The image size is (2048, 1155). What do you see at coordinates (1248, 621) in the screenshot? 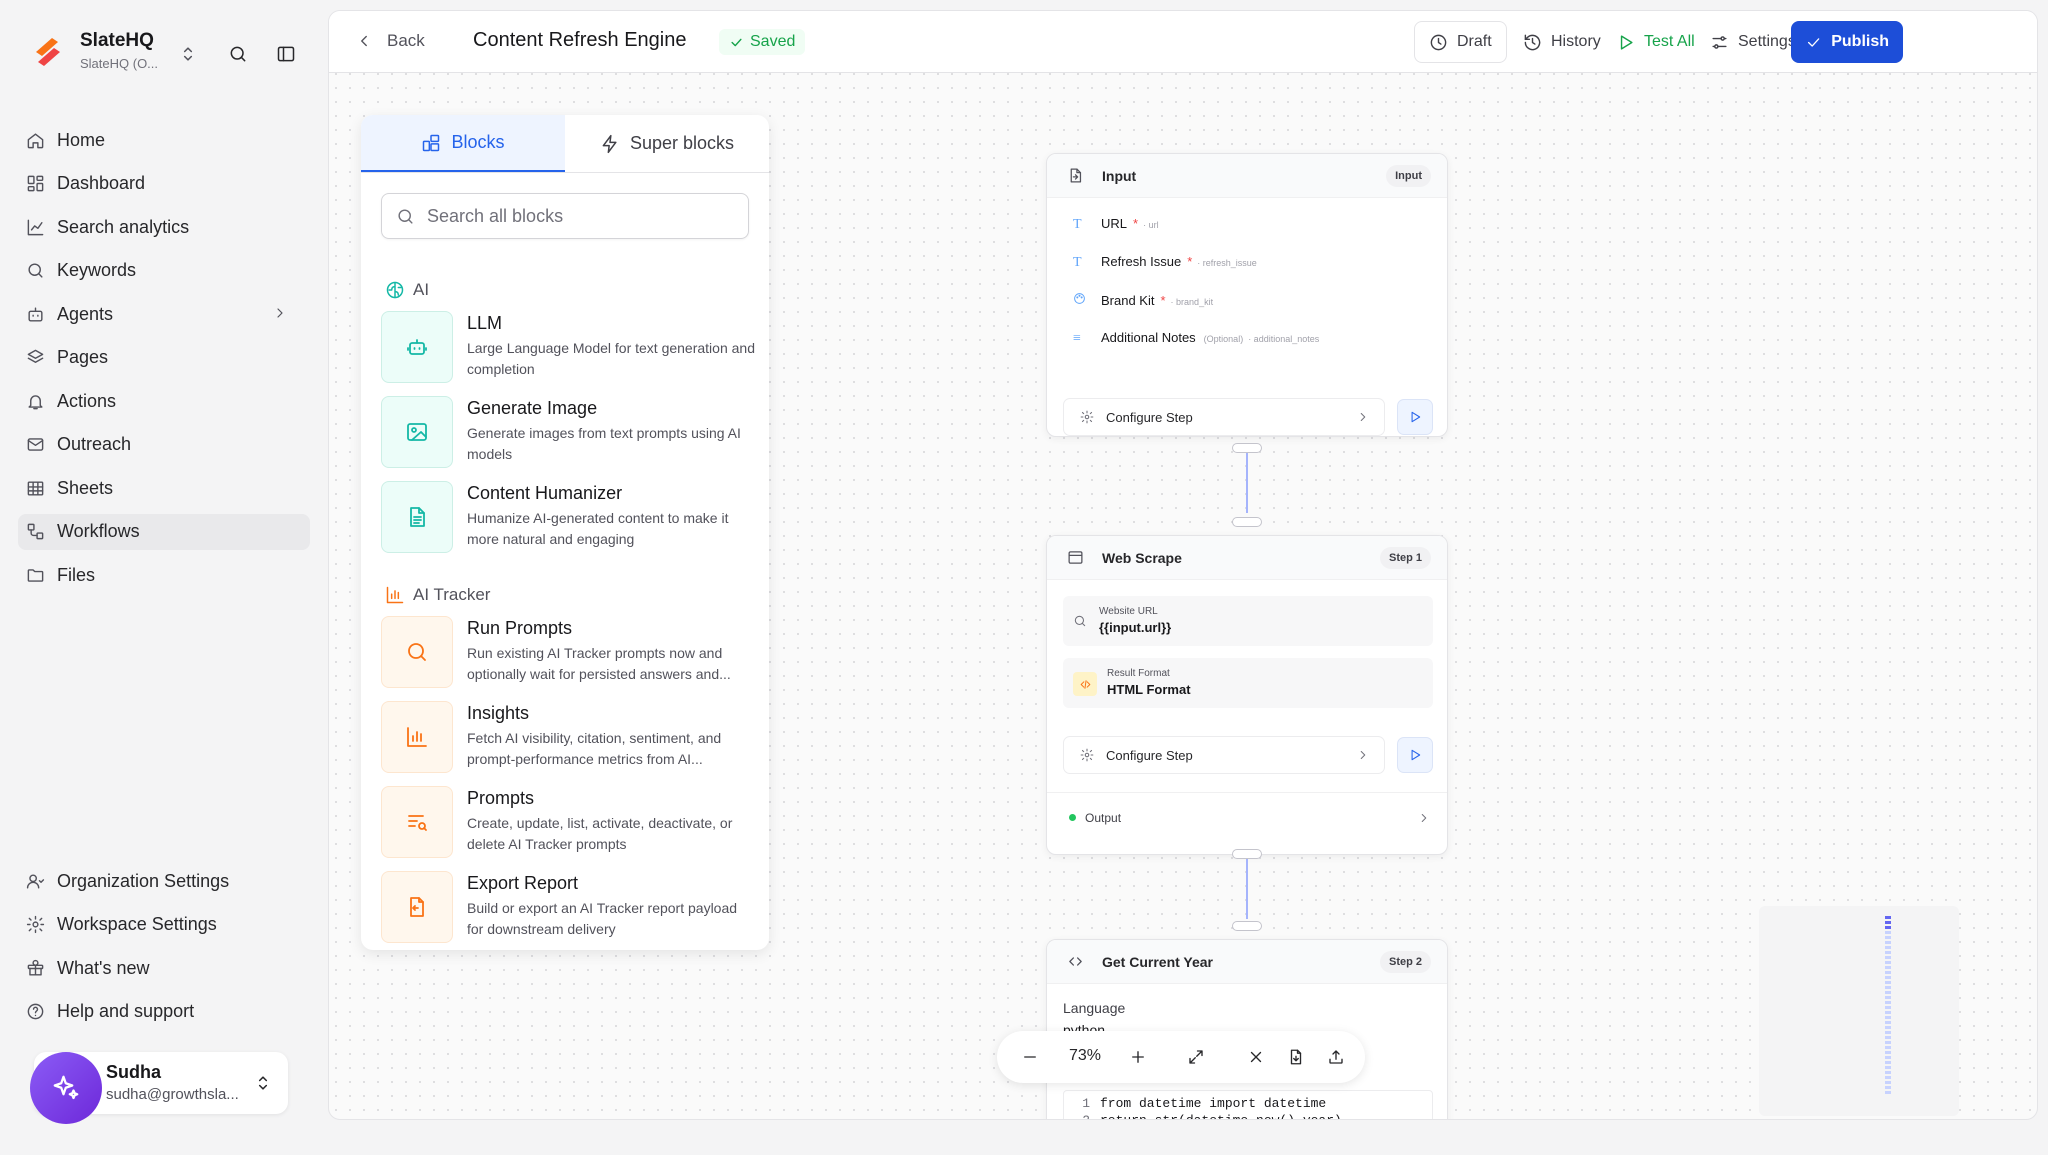
I see `website-url-field: Website URL {{input.url}}` at bounding box center [1248, 621].